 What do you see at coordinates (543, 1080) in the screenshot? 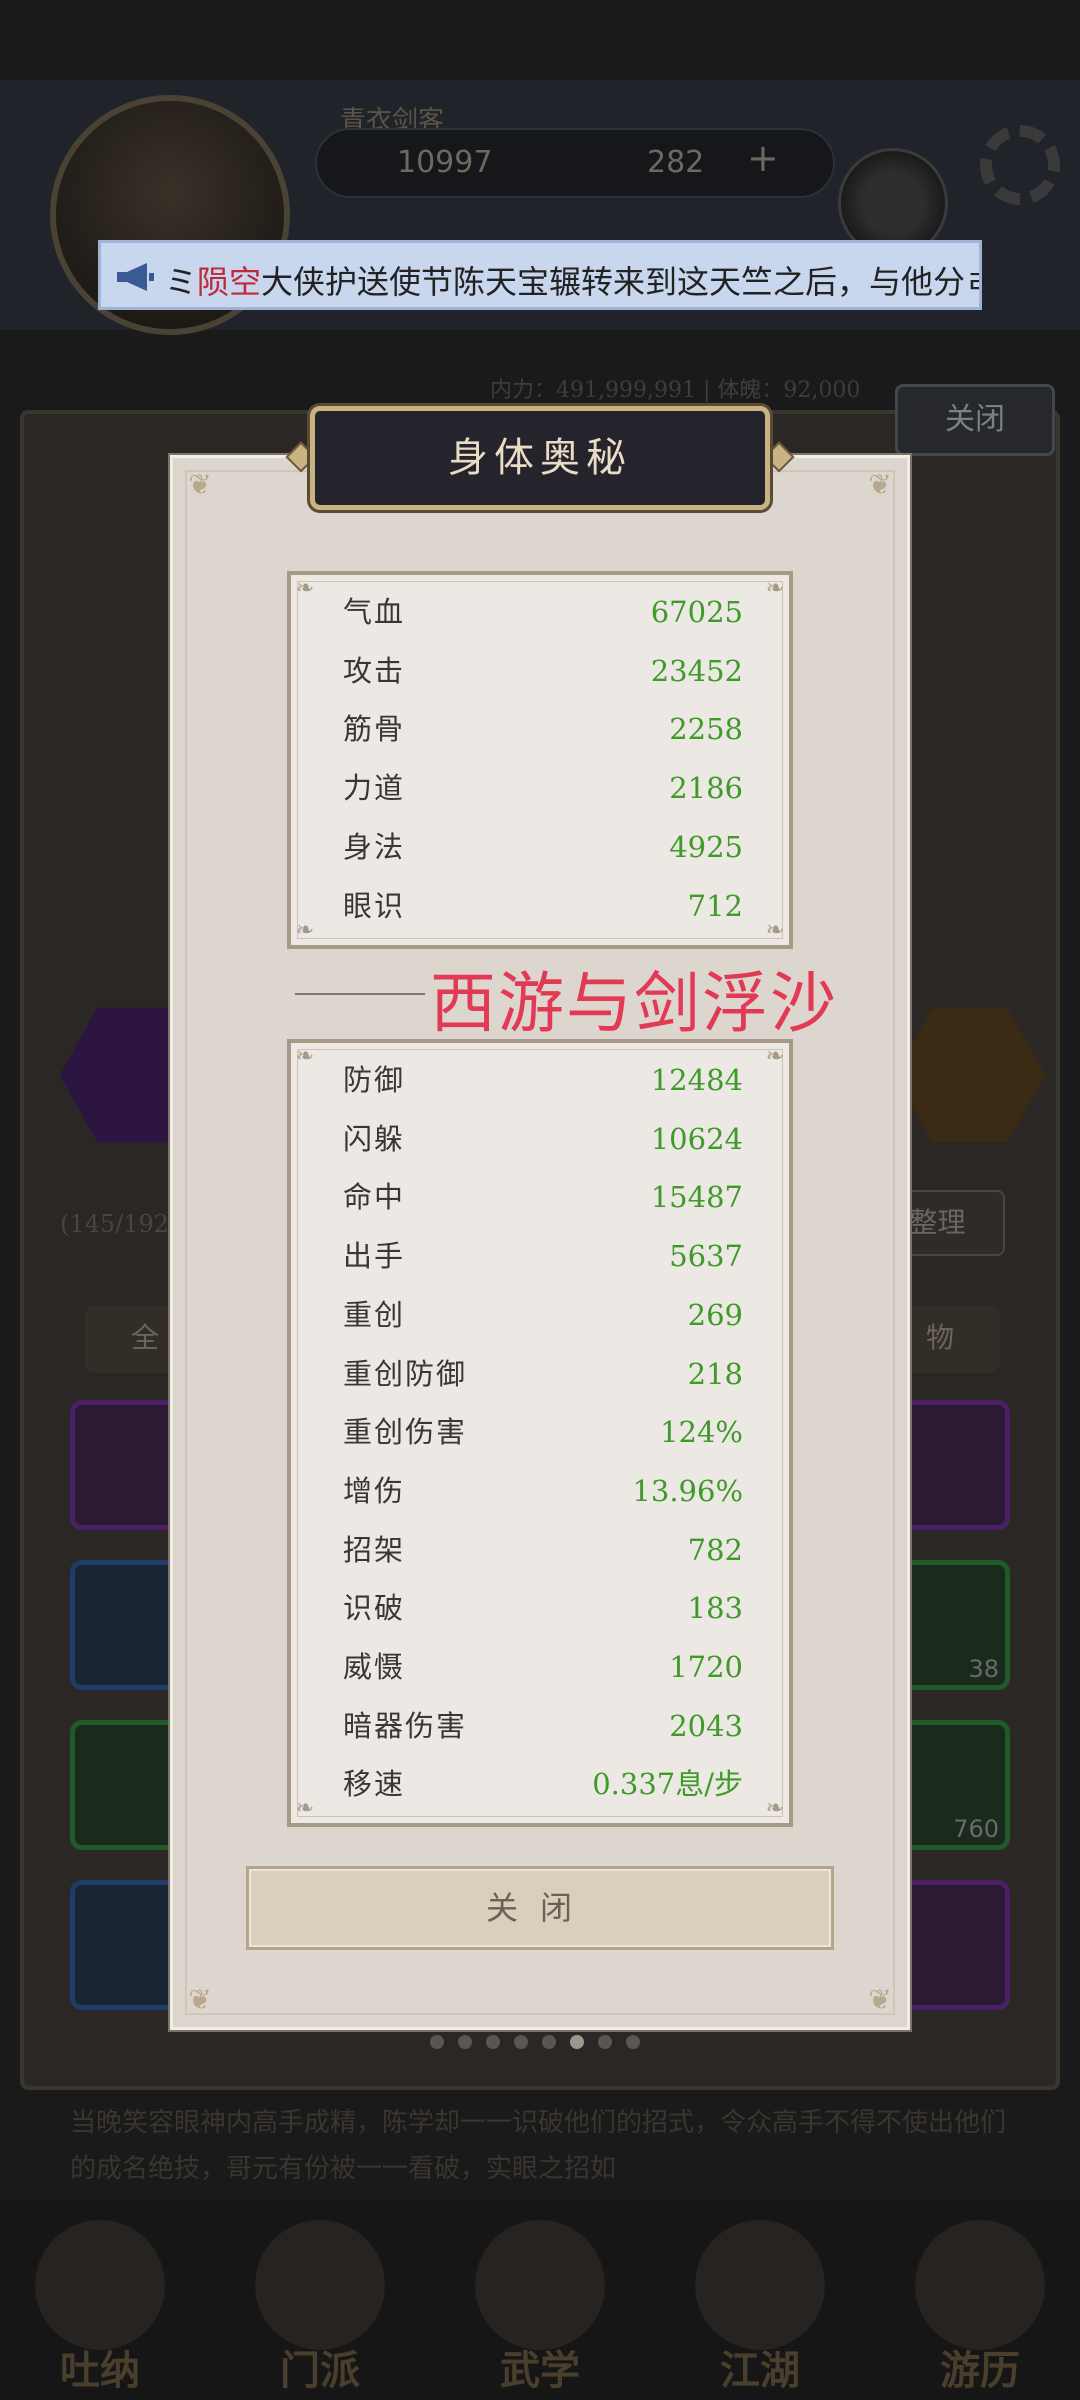
I see `stat-row: 防御 12484` at bounding box center [543, 1080].